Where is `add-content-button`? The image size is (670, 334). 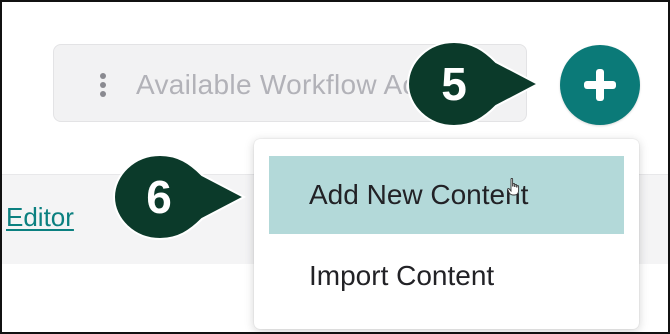 add-content-button is located at coordinates (600, 85).